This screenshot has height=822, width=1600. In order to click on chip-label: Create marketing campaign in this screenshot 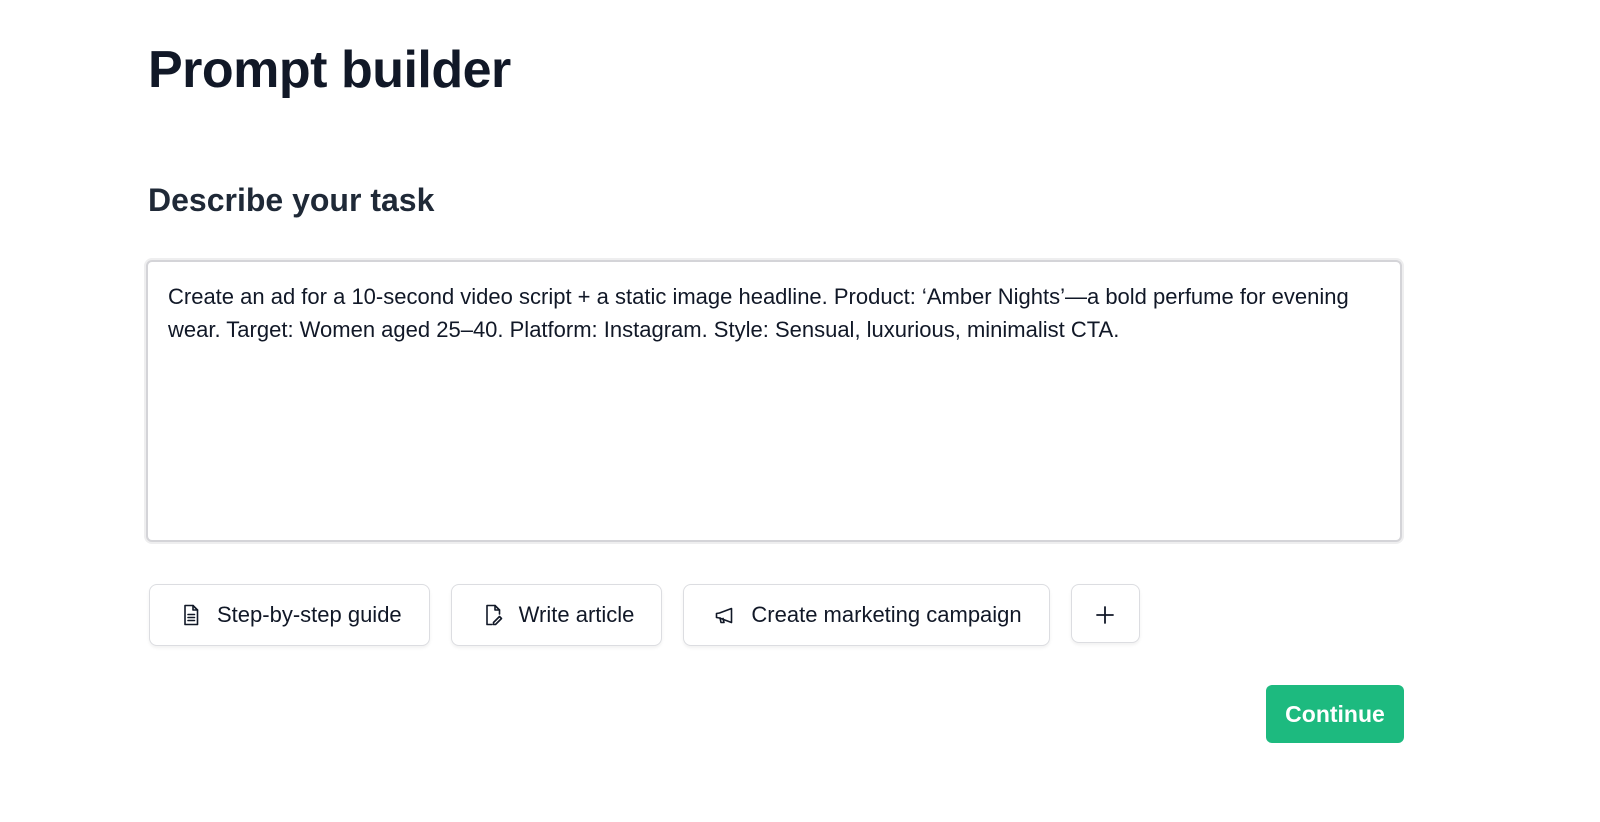, I will do `click(886, 614)`.